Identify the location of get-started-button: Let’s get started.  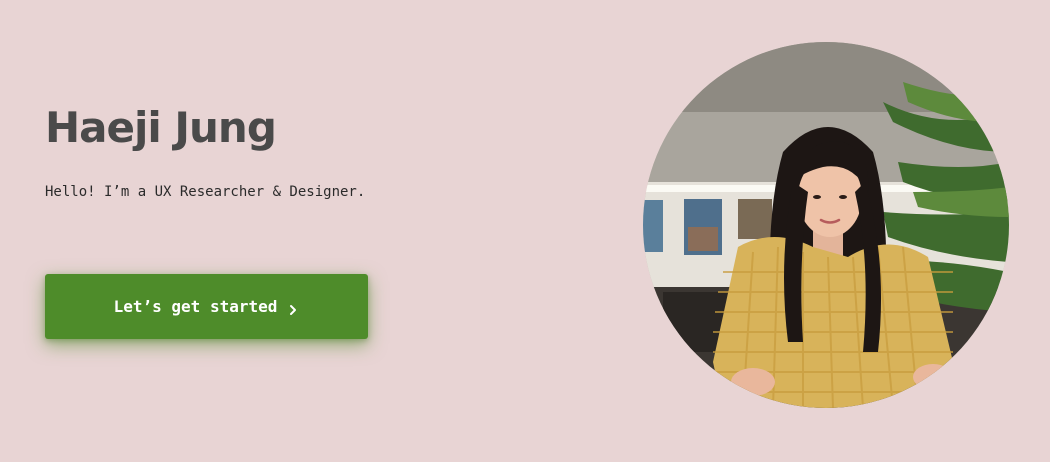
(206, 306).